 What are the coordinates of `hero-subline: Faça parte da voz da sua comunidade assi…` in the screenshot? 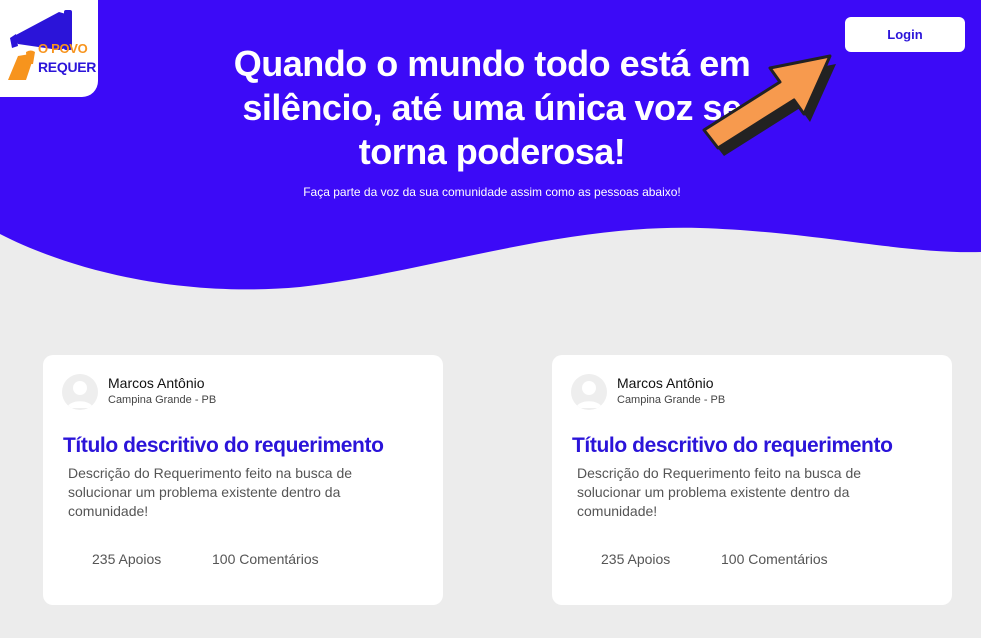 It's located at (492, 192).